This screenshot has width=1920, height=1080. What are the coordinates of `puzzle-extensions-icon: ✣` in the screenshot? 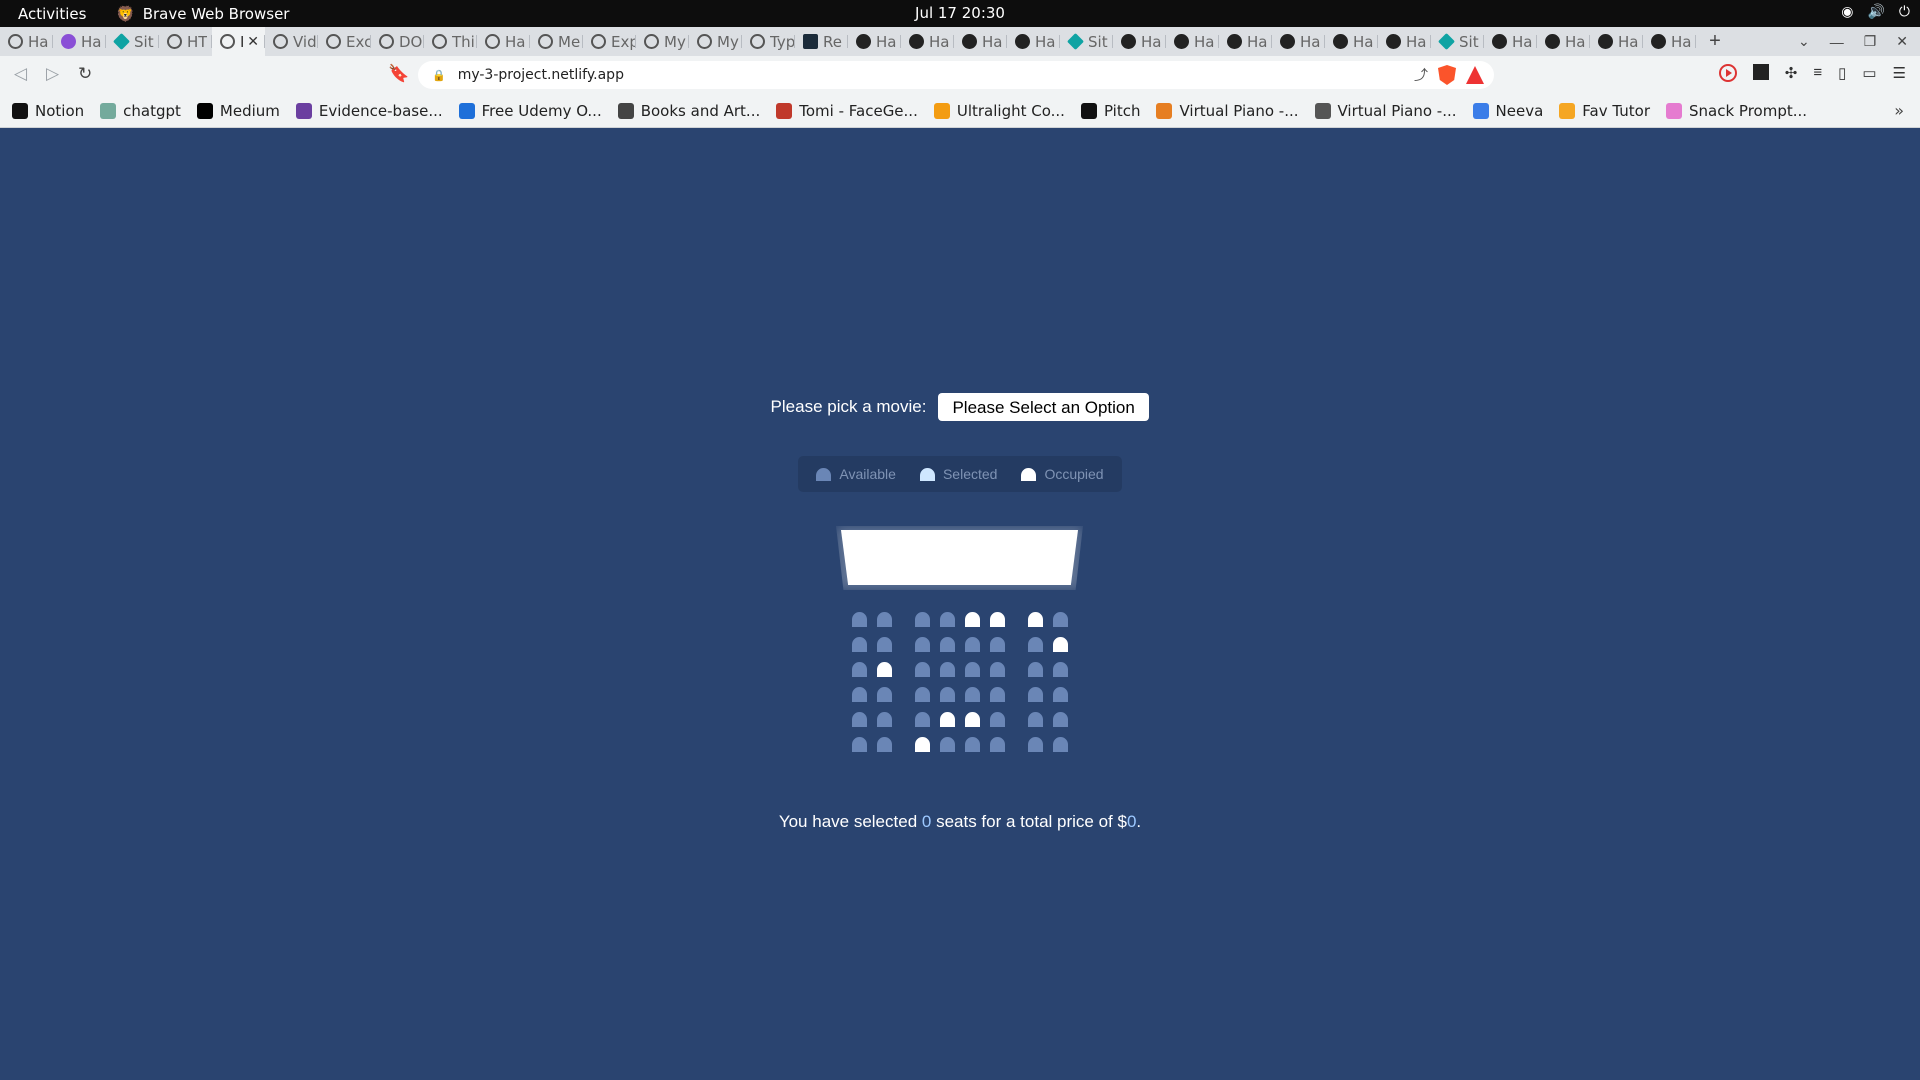 It's located at (1791, 73).